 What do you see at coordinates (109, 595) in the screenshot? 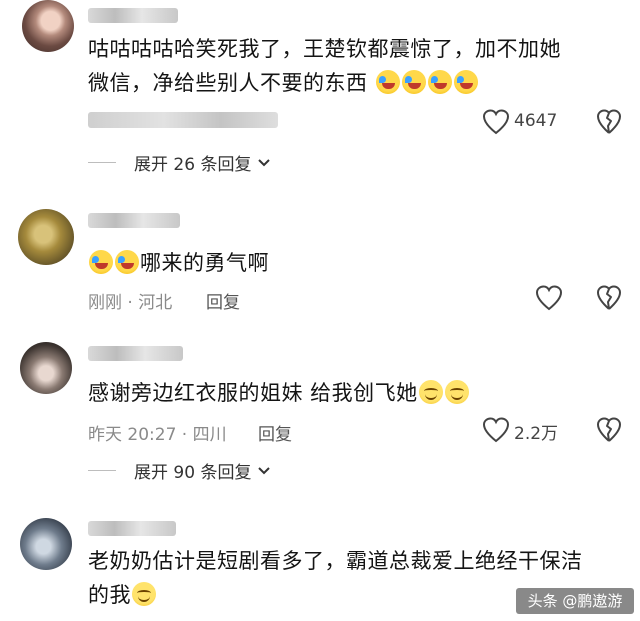
I see `comment-text-line2: 的我` at bounding box center [109, 595].